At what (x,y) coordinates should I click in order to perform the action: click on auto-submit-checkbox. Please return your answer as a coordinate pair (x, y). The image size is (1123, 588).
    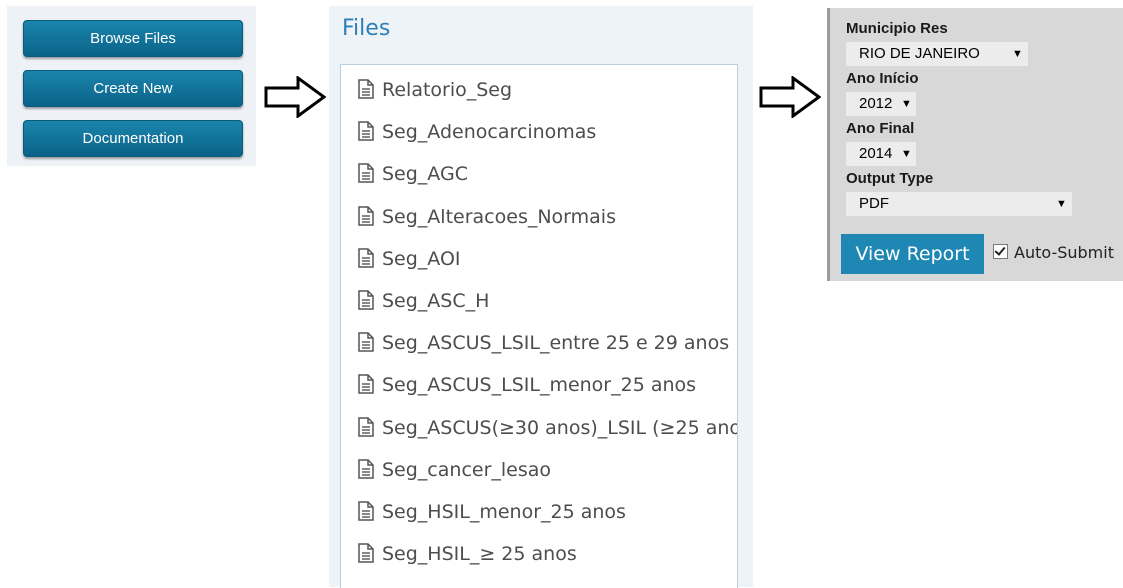
    Looking at the image, I should click on (1000, 251).